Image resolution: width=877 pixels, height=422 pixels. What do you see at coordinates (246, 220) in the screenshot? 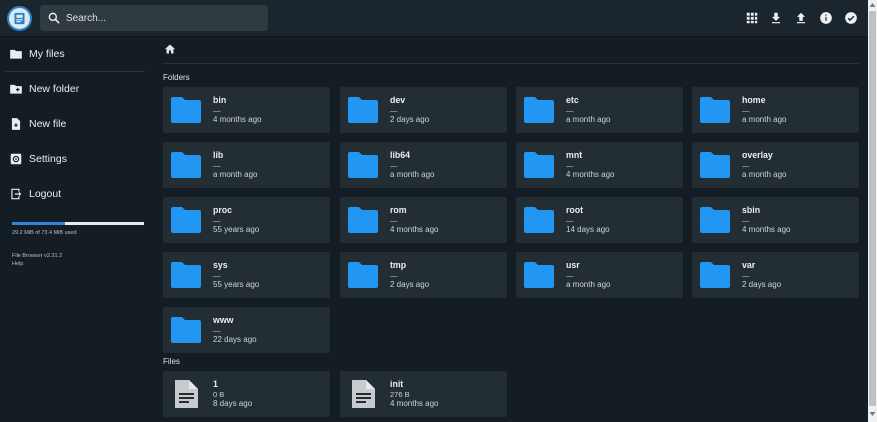
I see `folder-card: proc —55 years ago` at bounding box center [246, 220].